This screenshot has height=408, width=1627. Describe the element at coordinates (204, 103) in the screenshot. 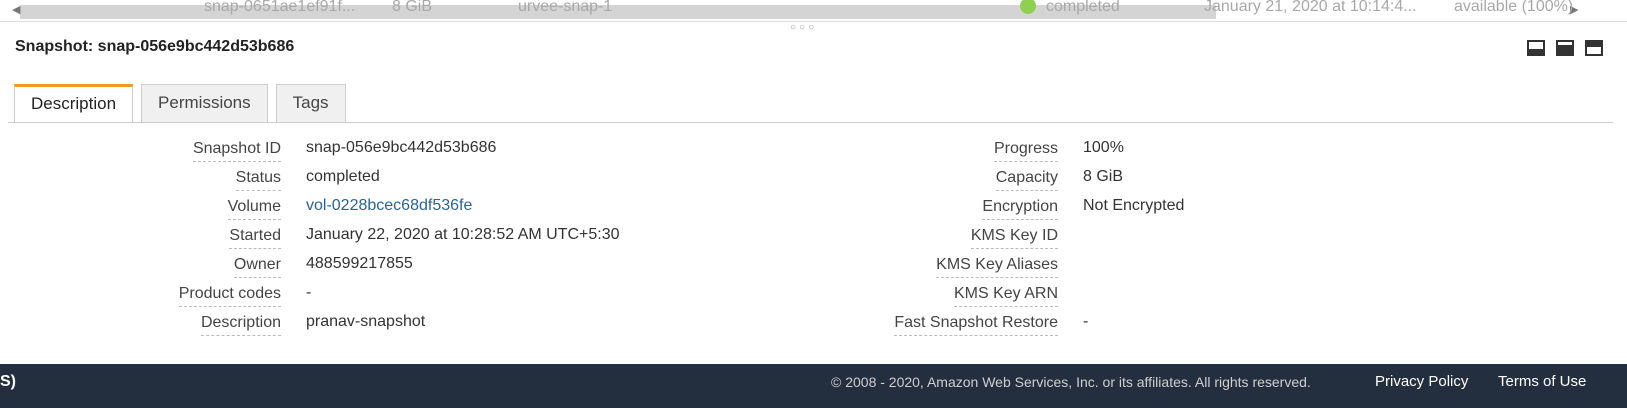

I see `tab-permissions: Permissions` at that location.